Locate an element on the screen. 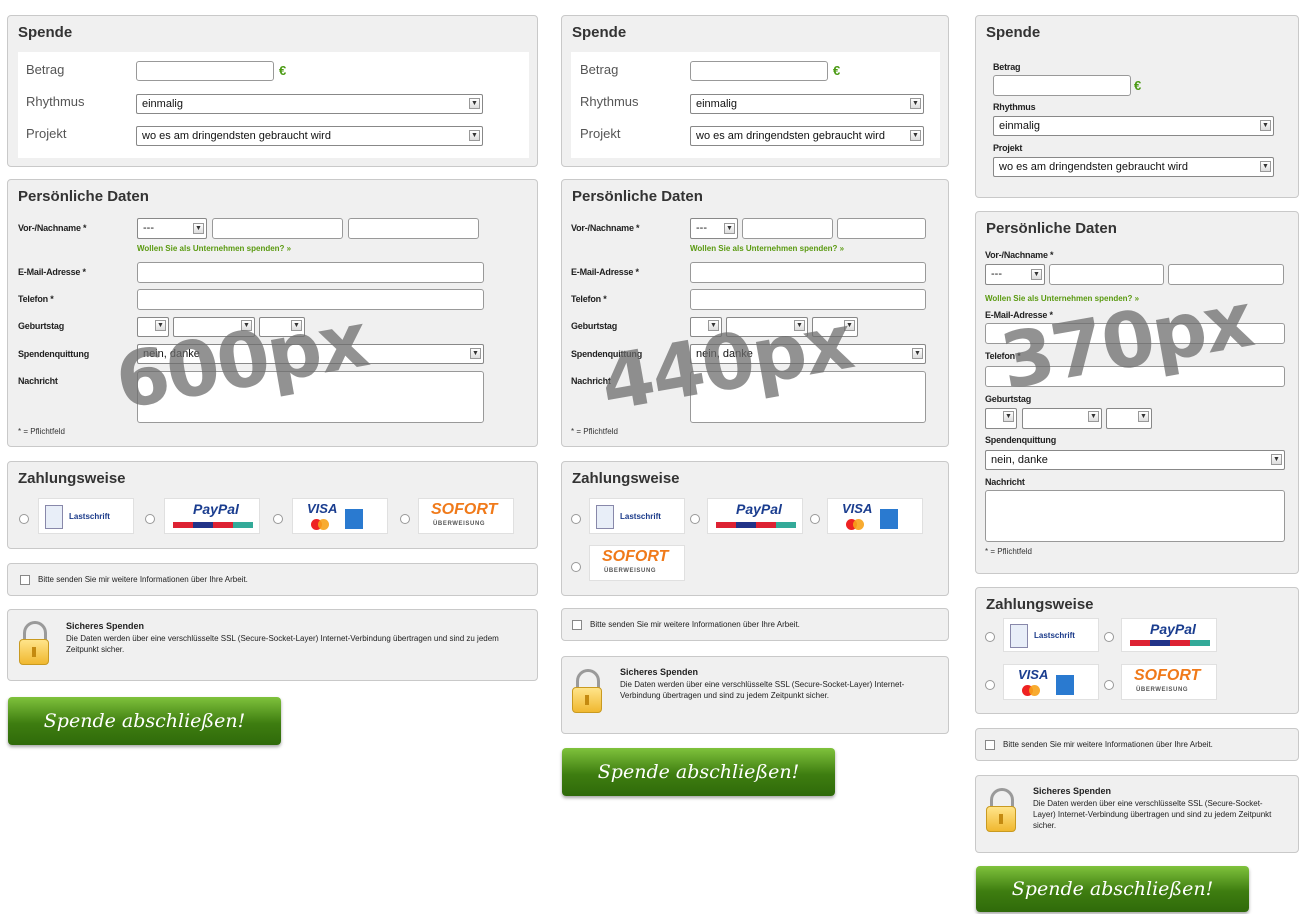 The width and height of the screenshot is (1301, 914). salutation-value: --- is located at coordinates (701, 228).